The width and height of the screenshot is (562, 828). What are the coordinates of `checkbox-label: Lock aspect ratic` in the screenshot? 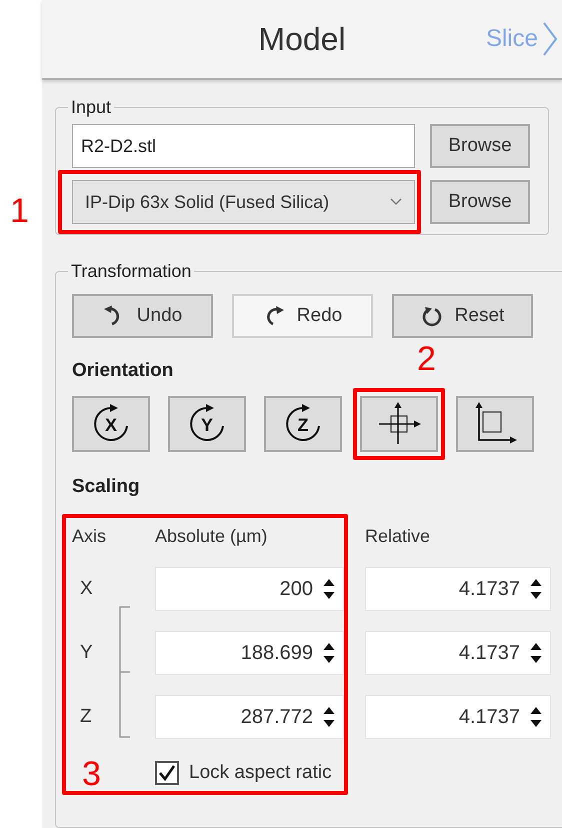 It's located at (260, 773).